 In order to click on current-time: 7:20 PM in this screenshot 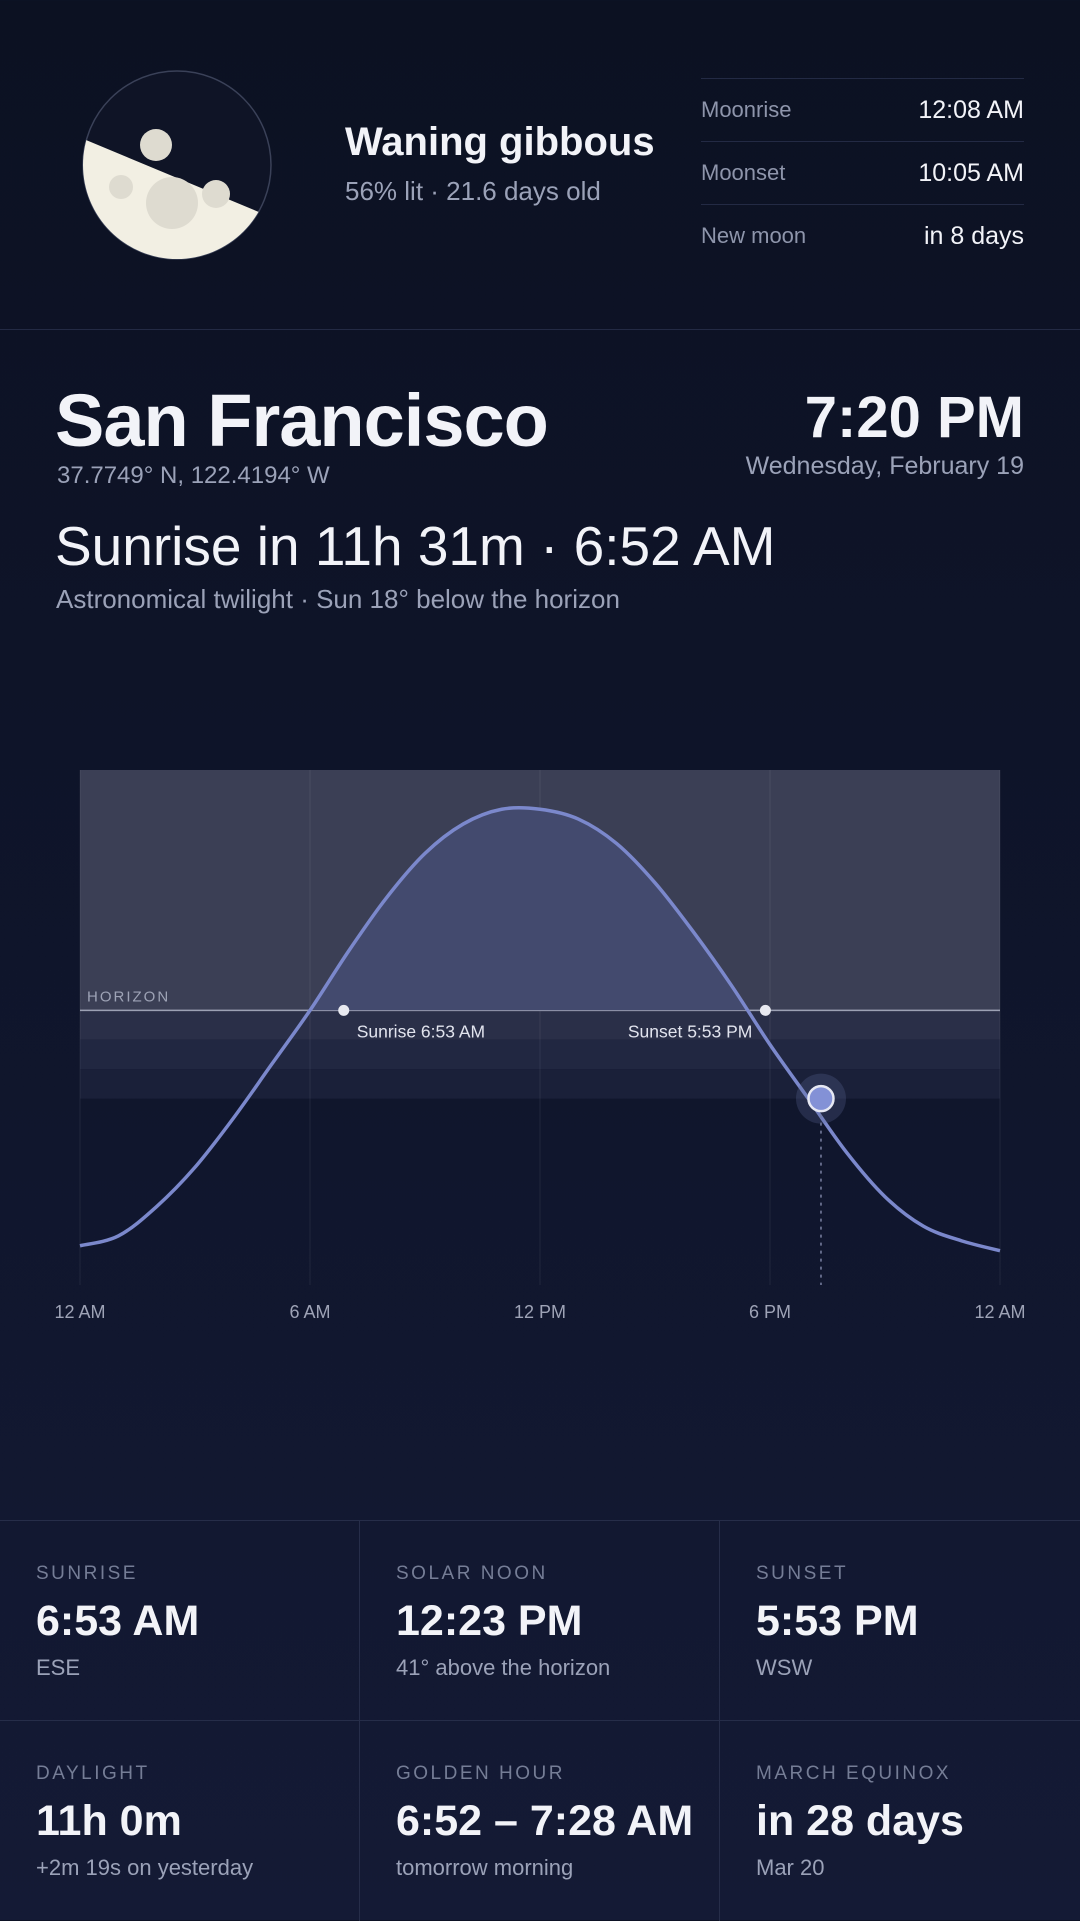, I will do `click(914, 417)`.